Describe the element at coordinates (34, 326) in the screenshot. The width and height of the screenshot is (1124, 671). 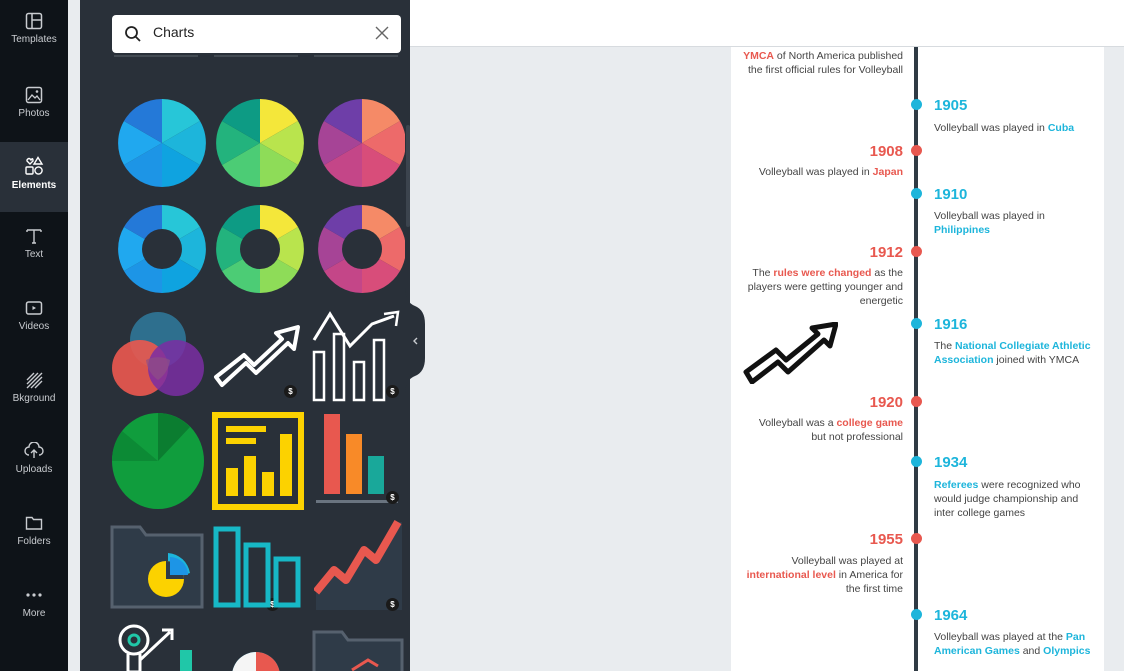
I see `sidebar-item-label: Videos` at that location.